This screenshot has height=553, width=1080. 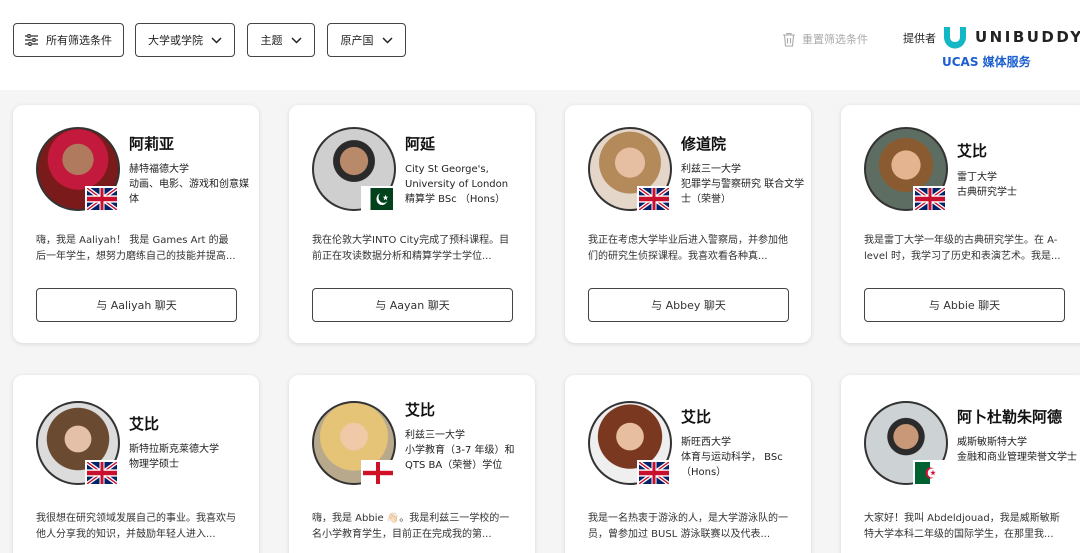 What do you see at coordinates (704, 144) in the screenshot?
I see `ambassador-name: 修道院` at bounding box center [704, 144].